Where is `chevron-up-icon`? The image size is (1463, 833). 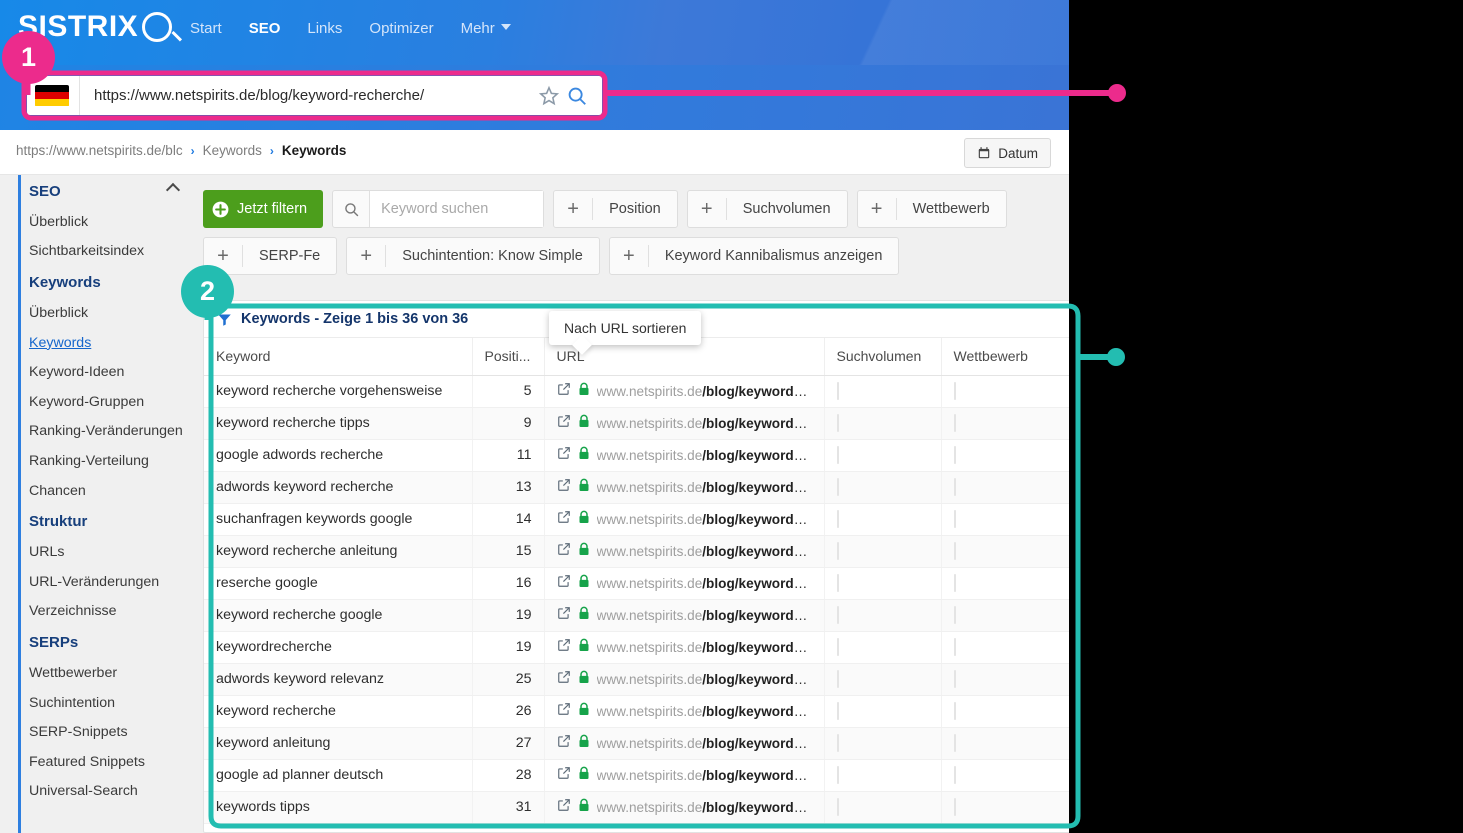
chevron-up-icon is located at coordinates (173, 190).